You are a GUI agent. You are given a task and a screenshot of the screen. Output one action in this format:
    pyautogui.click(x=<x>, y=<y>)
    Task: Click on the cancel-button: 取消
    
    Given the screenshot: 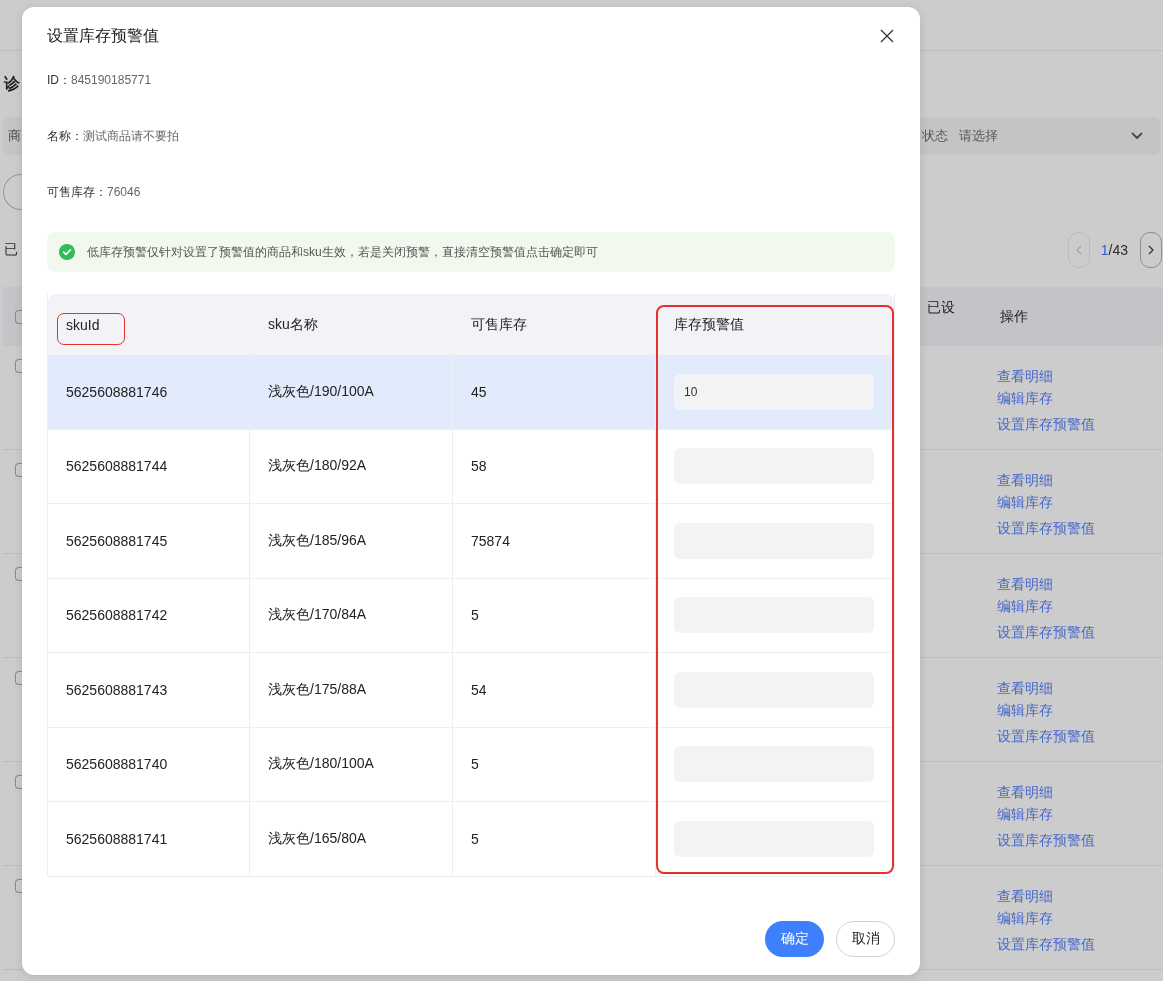 What is the action you would take?
    pyautogui.click(x=865, y=939)
    